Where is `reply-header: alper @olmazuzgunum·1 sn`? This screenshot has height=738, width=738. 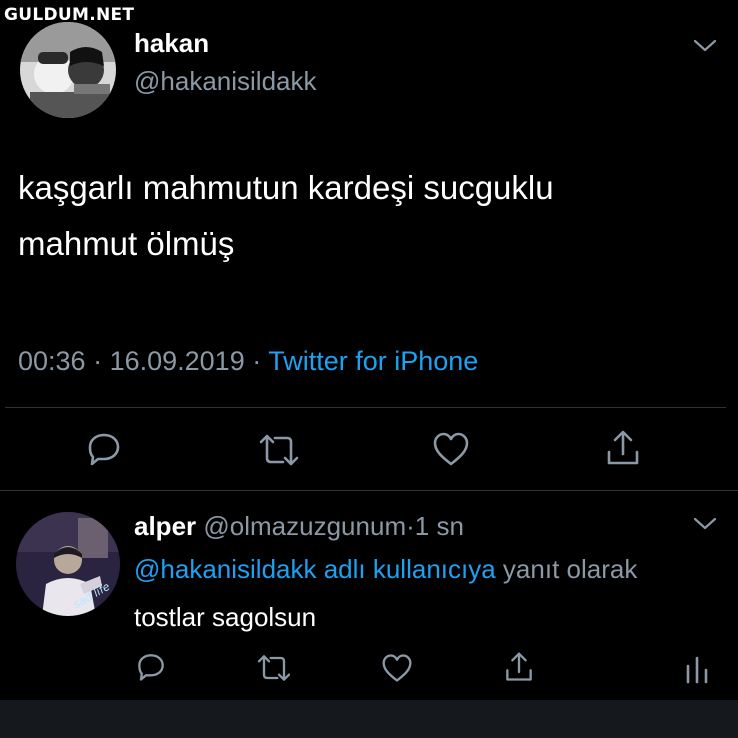
reply-header: alper @olmazuzgunum·1 sn is located at coordinates (299, 526).